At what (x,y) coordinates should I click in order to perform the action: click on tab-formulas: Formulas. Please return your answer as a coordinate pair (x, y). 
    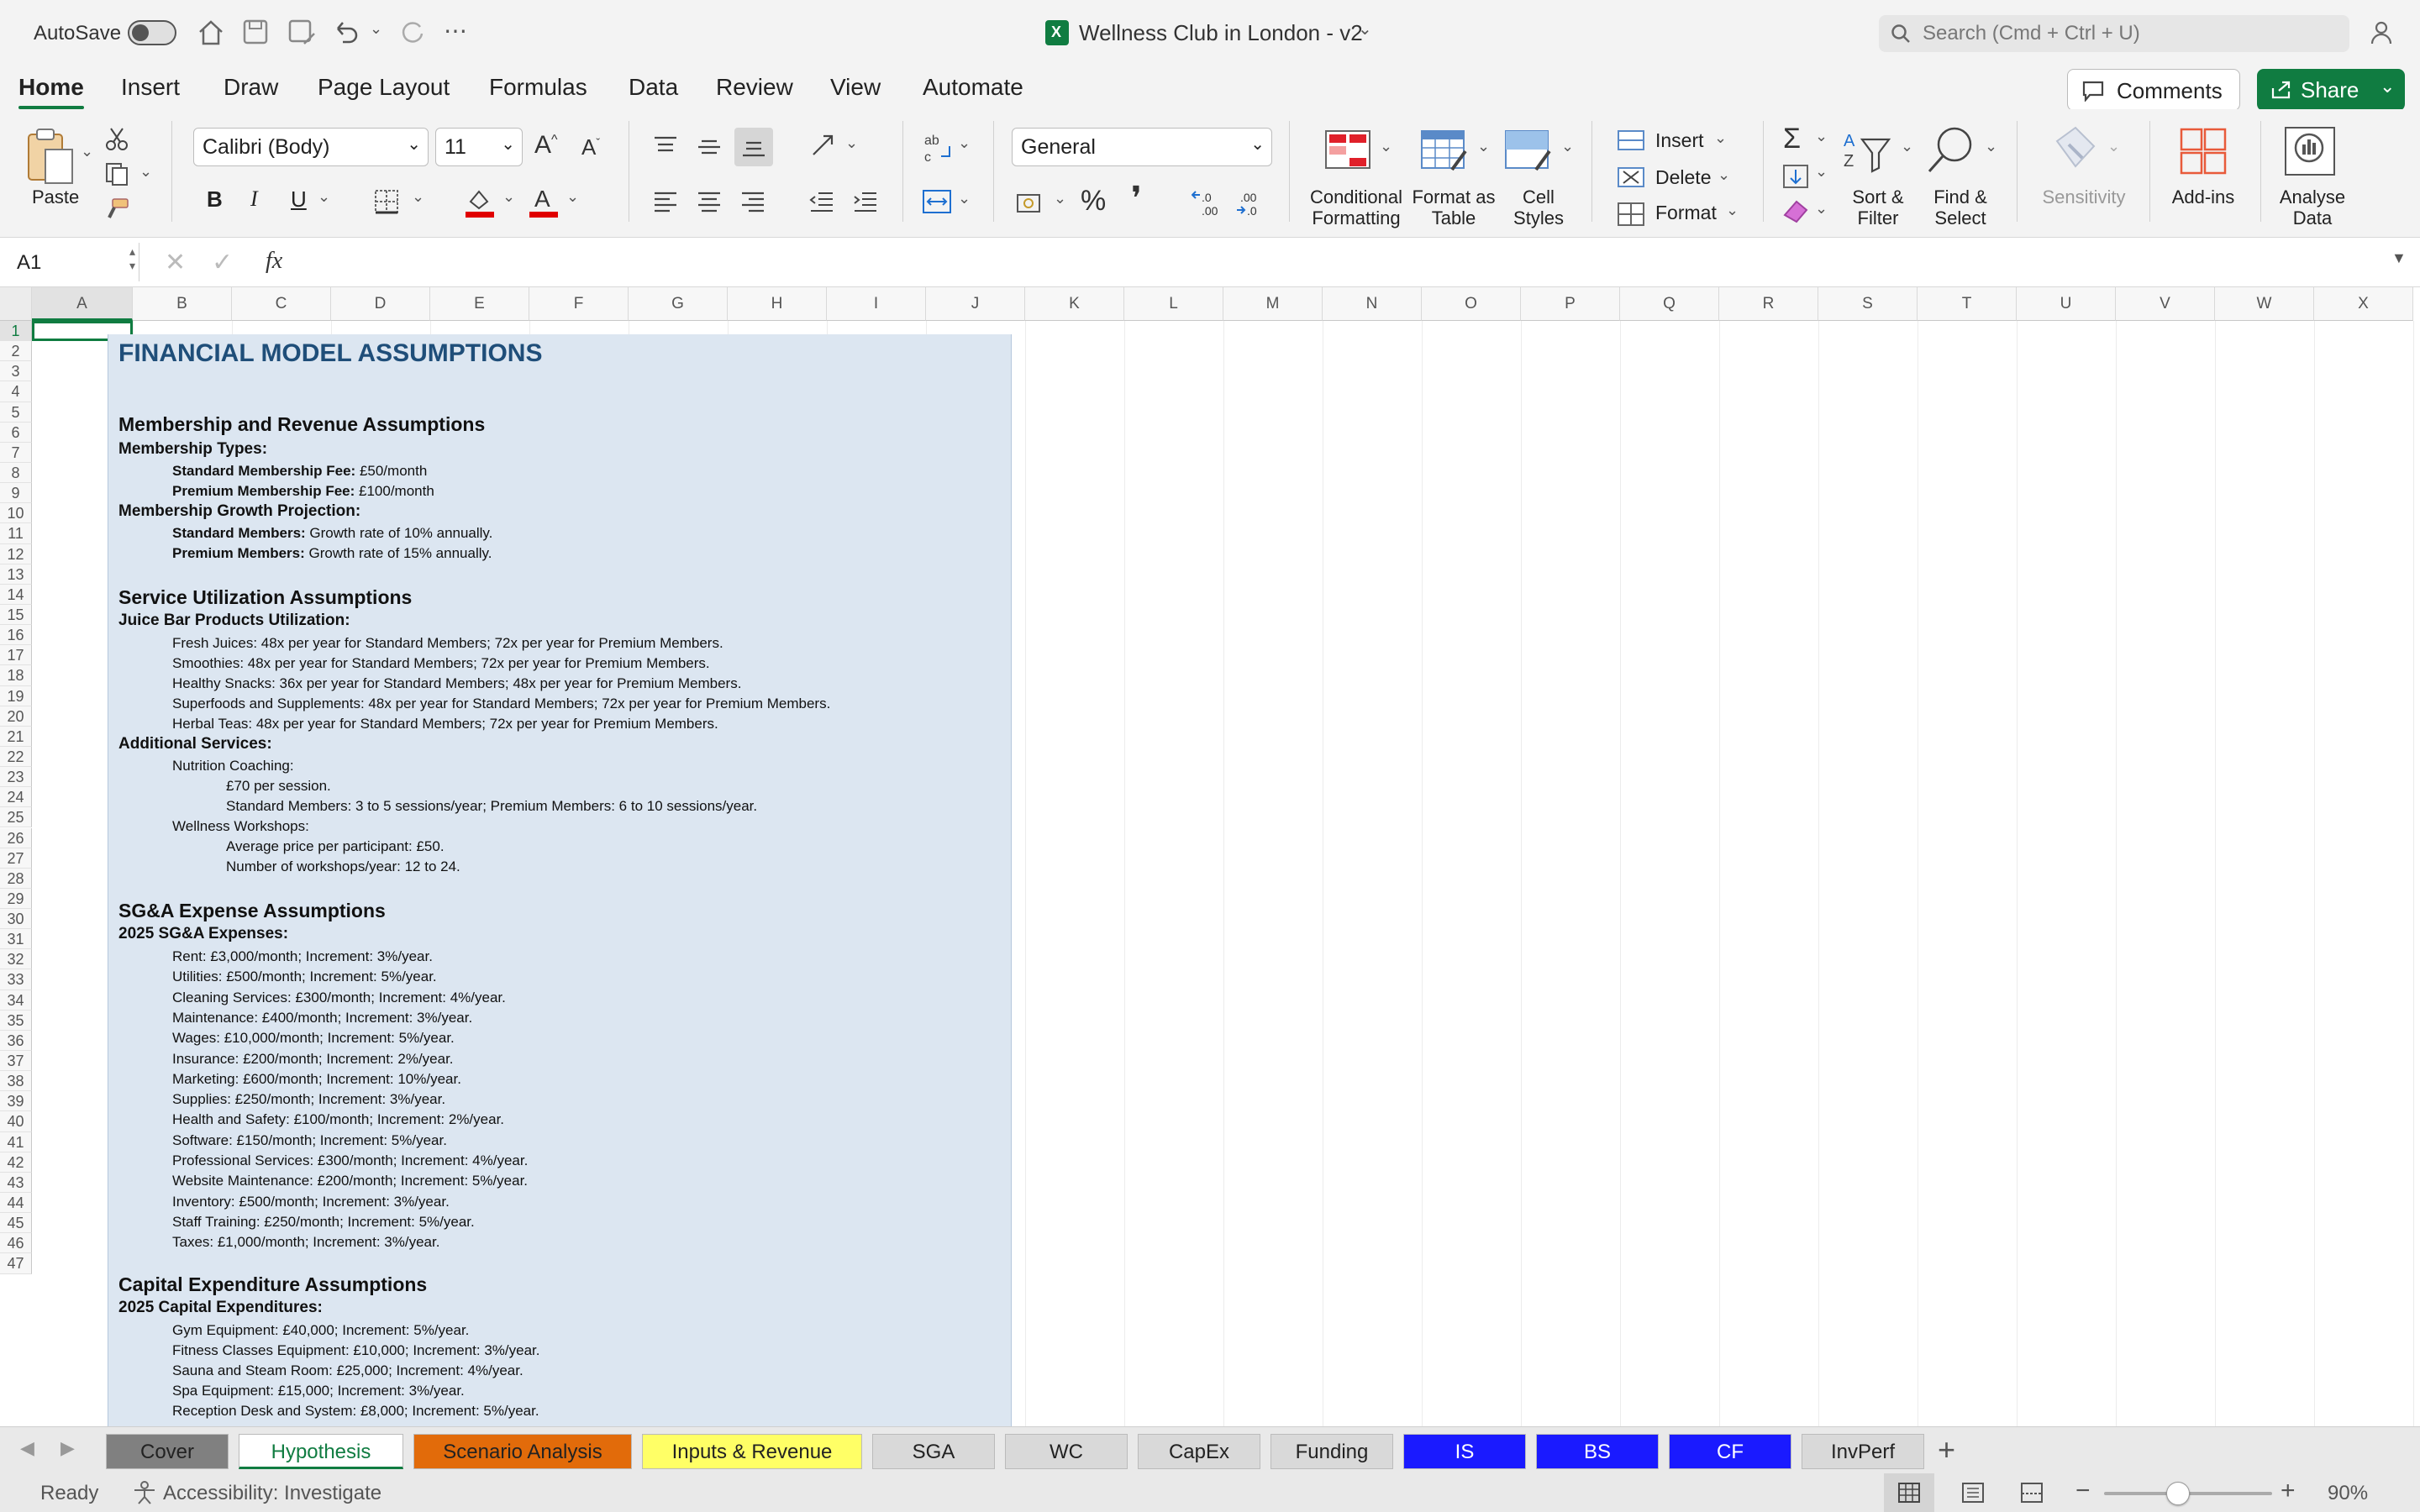
    Looking at the image, I should click on (538, 87).